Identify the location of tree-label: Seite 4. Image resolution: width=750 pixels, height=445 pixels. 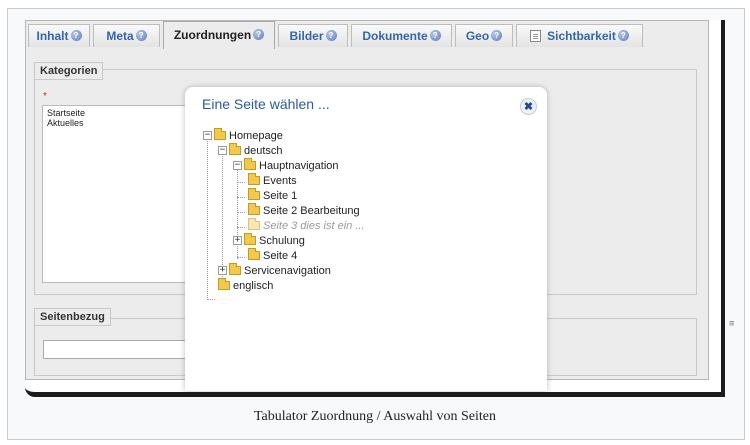
(280, 256).